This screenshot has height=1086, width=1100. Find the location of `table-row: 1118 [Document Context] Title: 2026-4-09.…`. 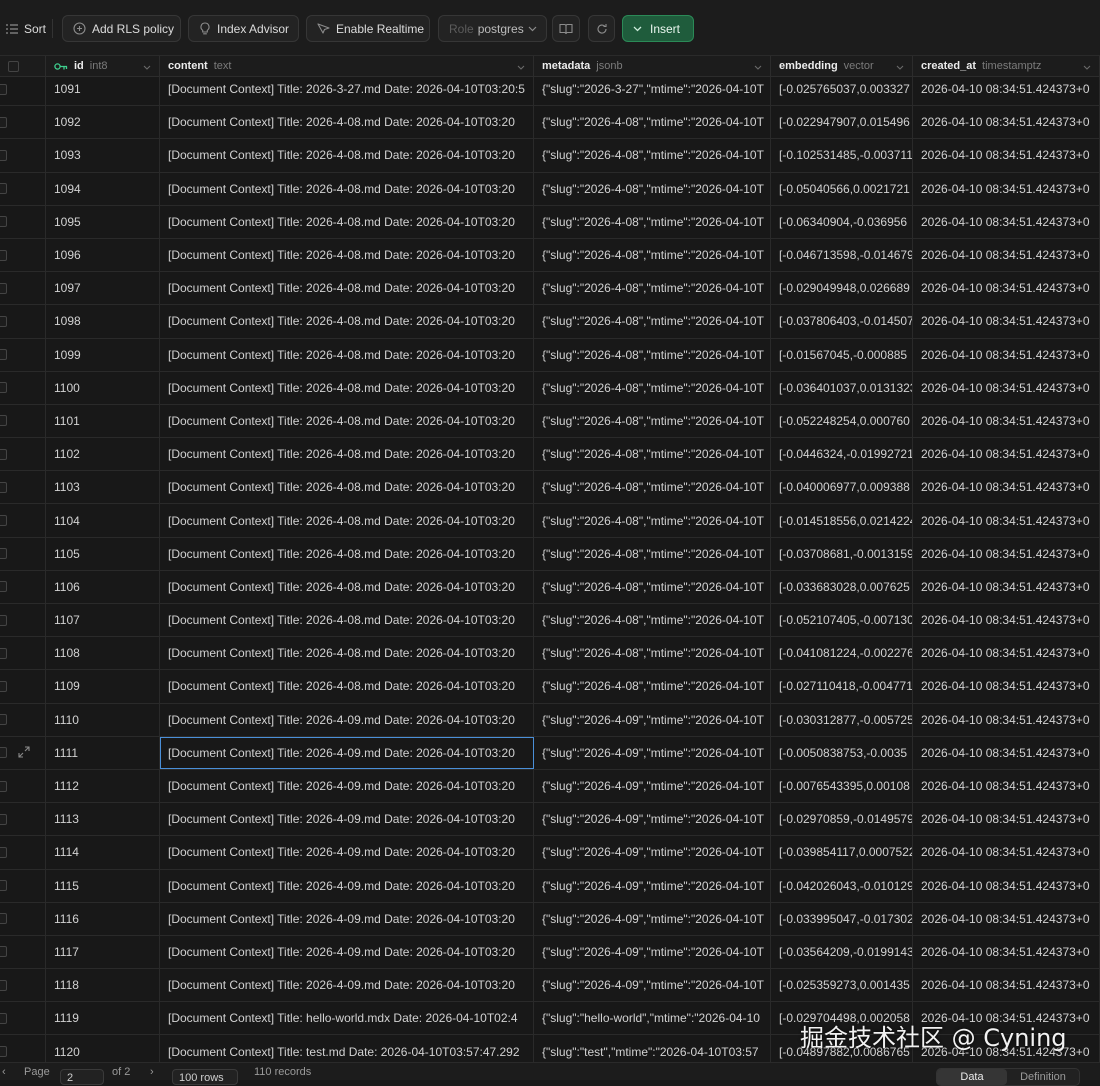

table-row: 1118 [Document Context] Title: 2026-4-09.… is located at coordinates (550, 986).